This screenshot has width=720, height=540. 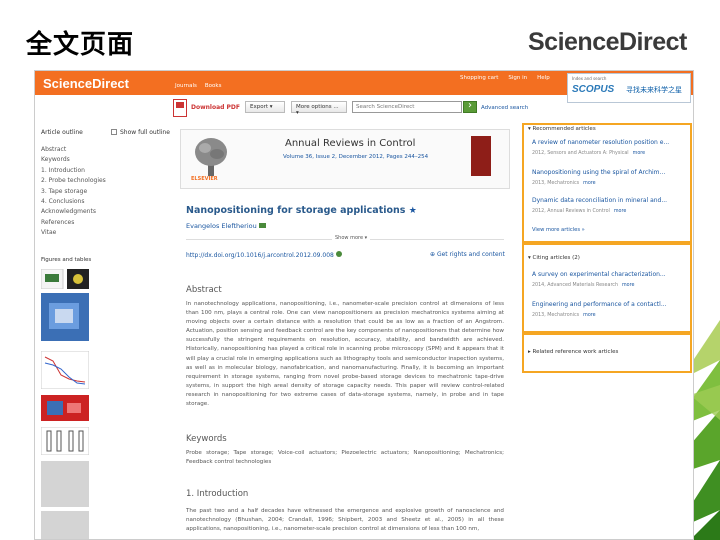 What do you see at coordinates (433, 254) in the screenshot?
I see `rights-icon: ⊕` at bounding box center [433, 254].